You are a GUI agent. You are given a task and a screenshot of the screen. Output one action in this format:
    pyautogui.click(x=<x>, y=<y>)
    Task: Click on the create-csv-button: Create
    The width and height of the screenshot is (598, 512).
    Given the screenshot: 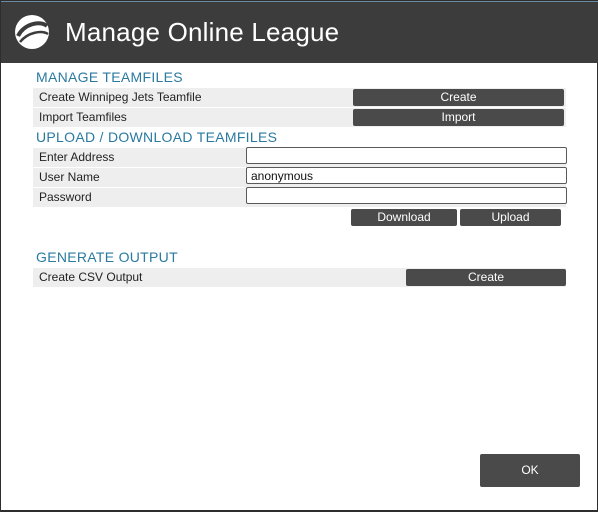 What is the action you would take?
    pyautogui.click(x=486, y=277)
    